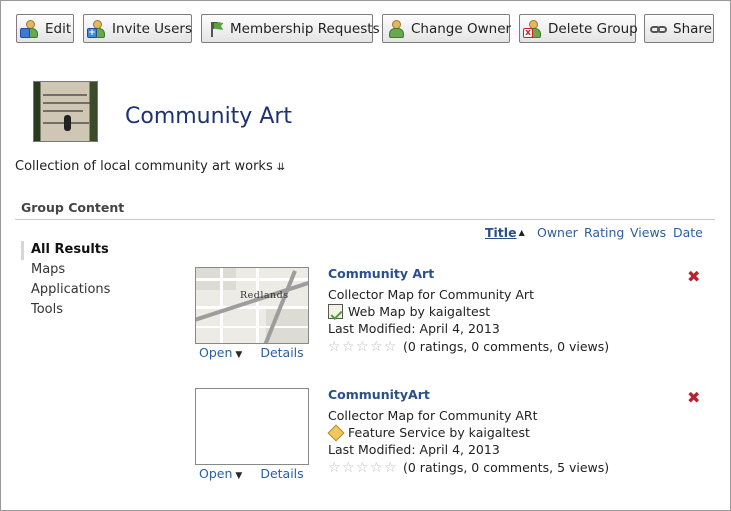  I want to click on item-type-line: Web Map by kaigaltest, so click(409, 311).